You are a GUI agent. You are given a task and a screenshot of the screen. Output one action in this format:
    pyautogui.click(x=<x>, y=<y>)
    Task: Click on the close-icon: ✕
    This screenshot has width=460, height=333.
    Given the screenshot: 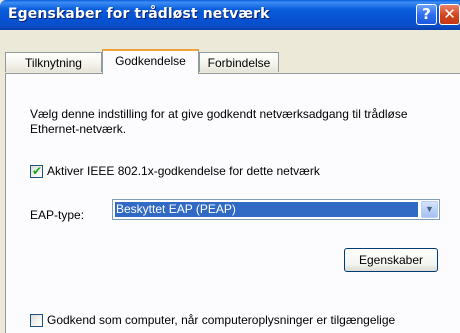 What is the action you would take?
    pyautogui.click(x=449, y=14)
    